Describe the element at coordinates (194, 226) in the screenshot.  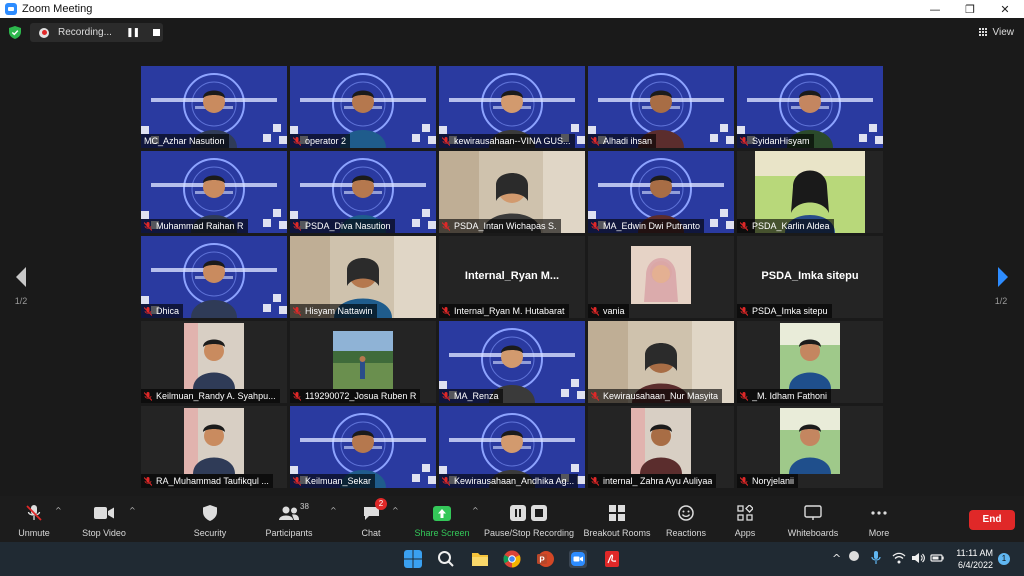
I see `participant-name-tag: Muhammad Raihan R` at that location.